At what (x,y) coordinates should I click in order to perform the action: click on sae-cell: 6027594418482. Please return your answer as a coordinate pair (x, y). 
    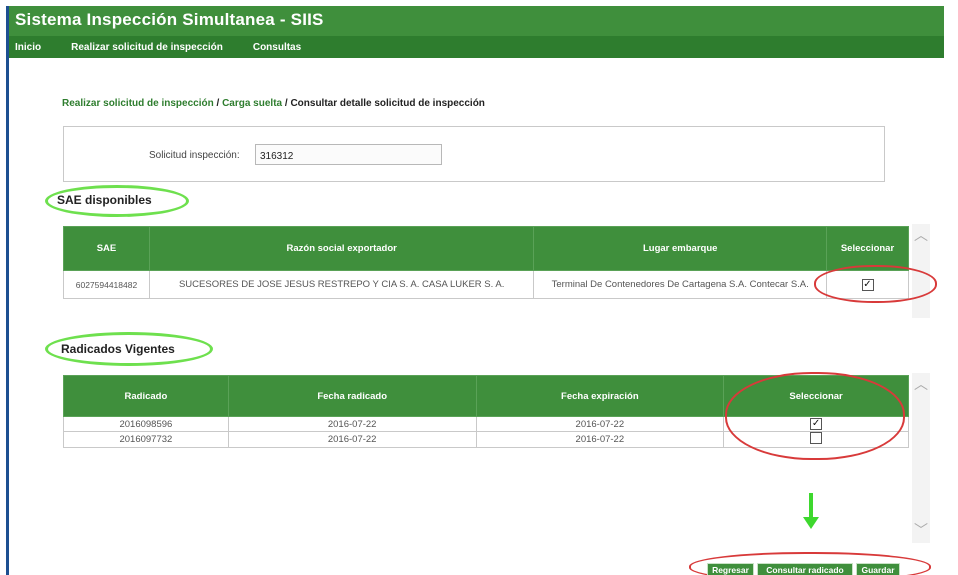
    Looking at the image, I should click on (106, 284).